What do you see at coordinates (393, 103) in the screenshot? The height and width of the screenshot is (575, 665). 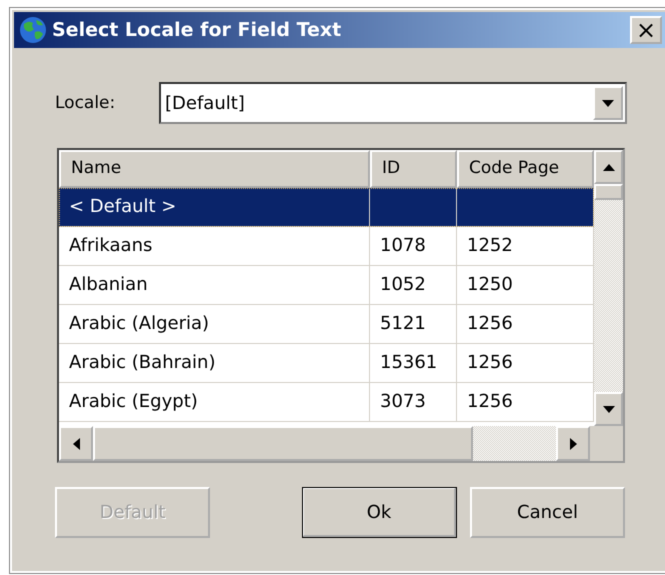 I see `locale-dropdown: [Default]` at bounding box center [393, 103].